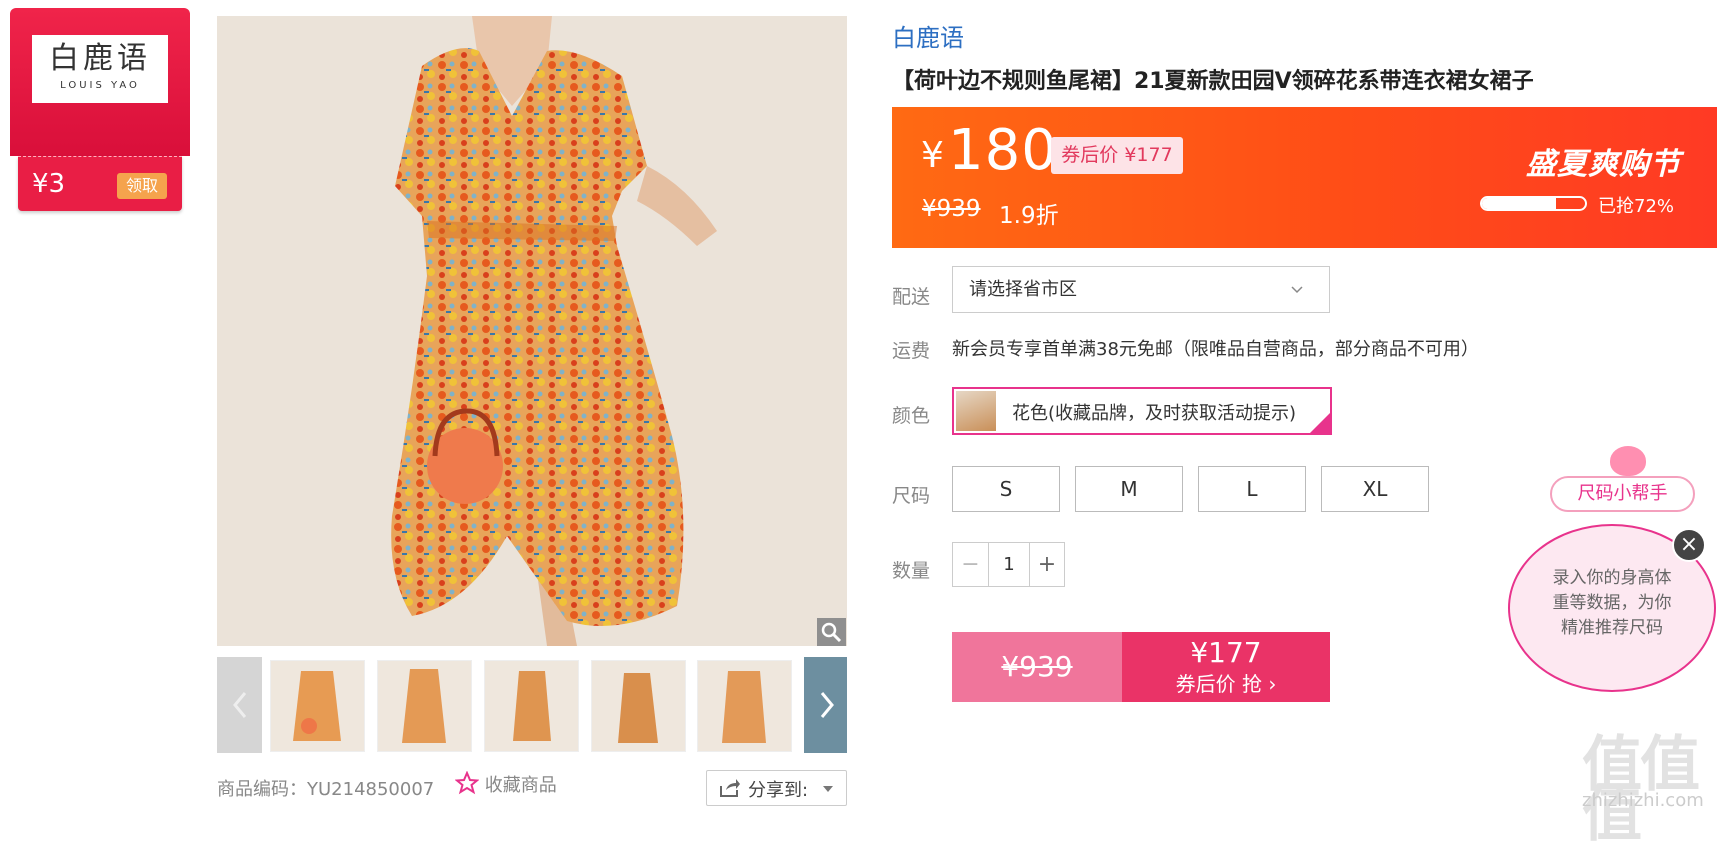 This screenshot has height=850, width=1732. Describe the element at coordinates (911, 351) in the screenshot. I see `shipping-label: 运费` at that location.